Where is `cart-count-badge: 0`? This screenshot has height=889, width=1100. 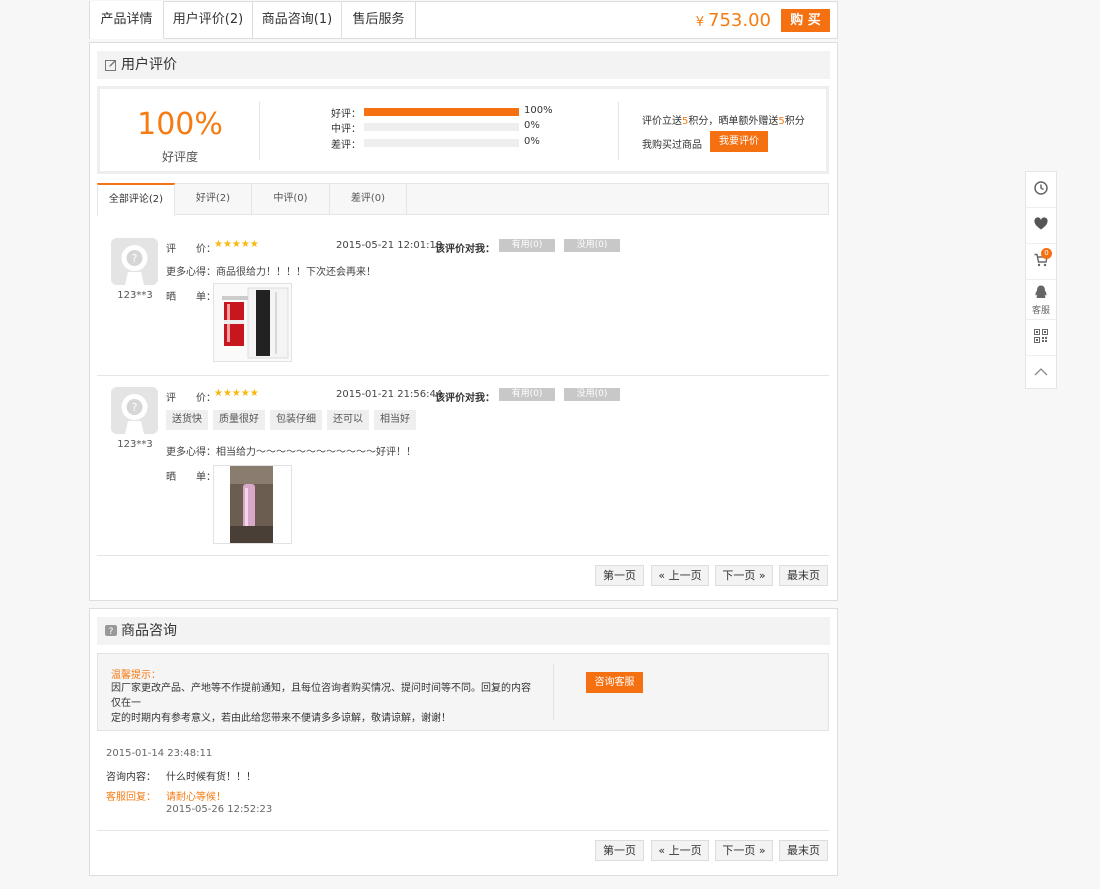
cart-count-badge: 0 is located at coordinates (1046, 253).